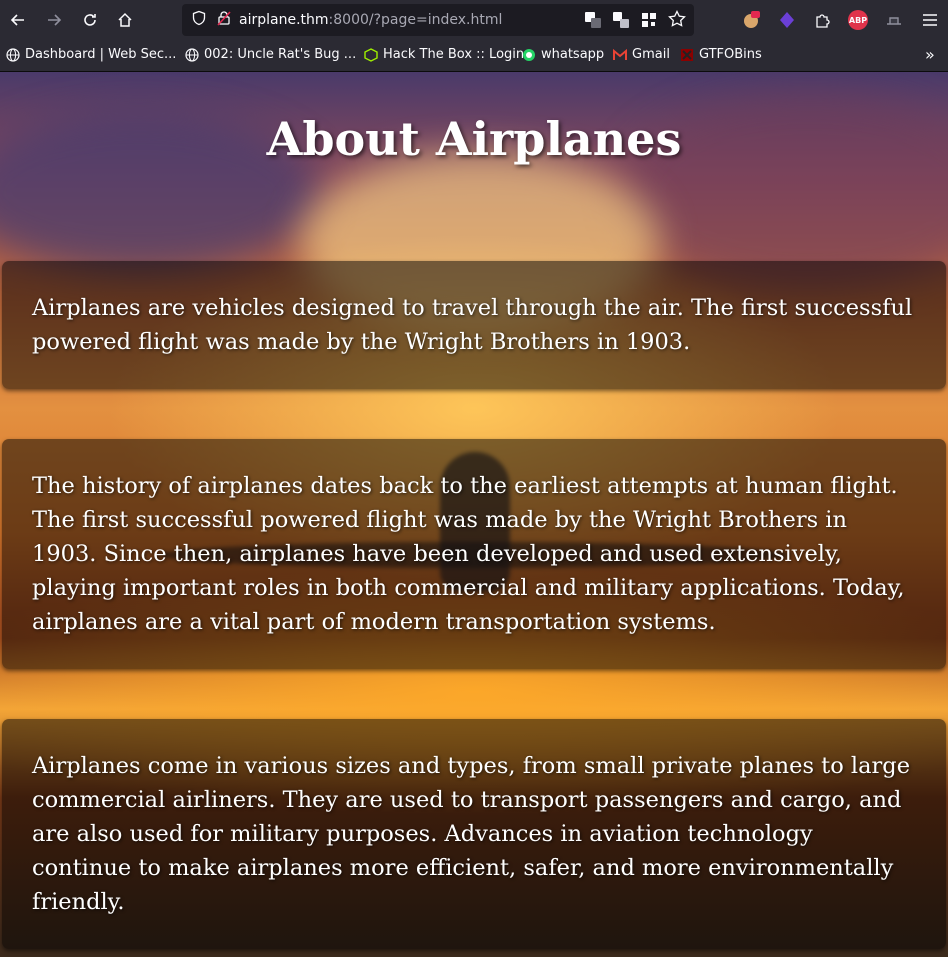  I want to click on extension-purple-icon, so click(787, 20).